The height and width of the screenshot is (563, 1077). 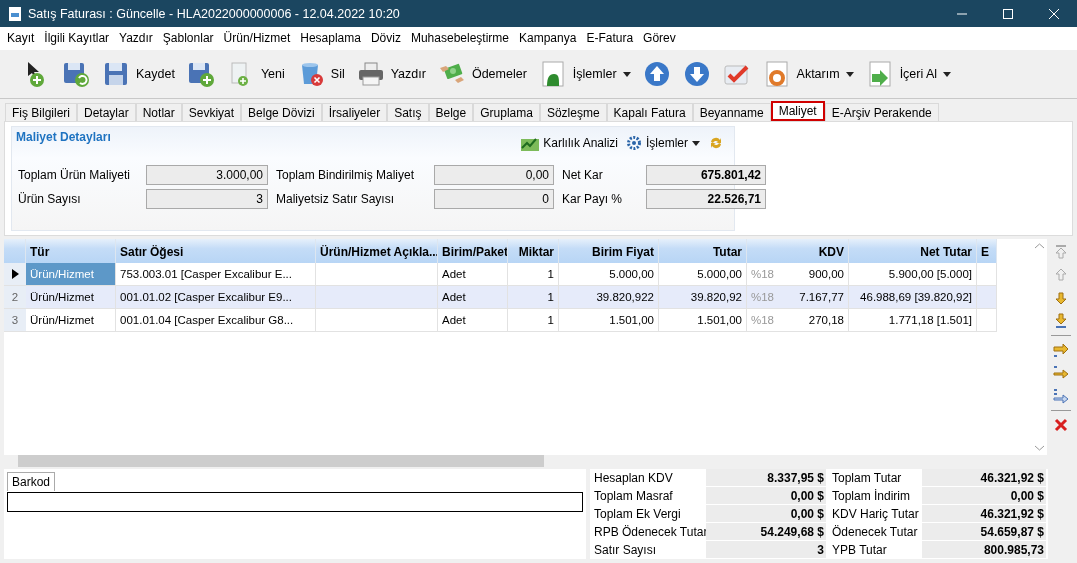 I want to click on printer-icon, so click(x=370, y=74).